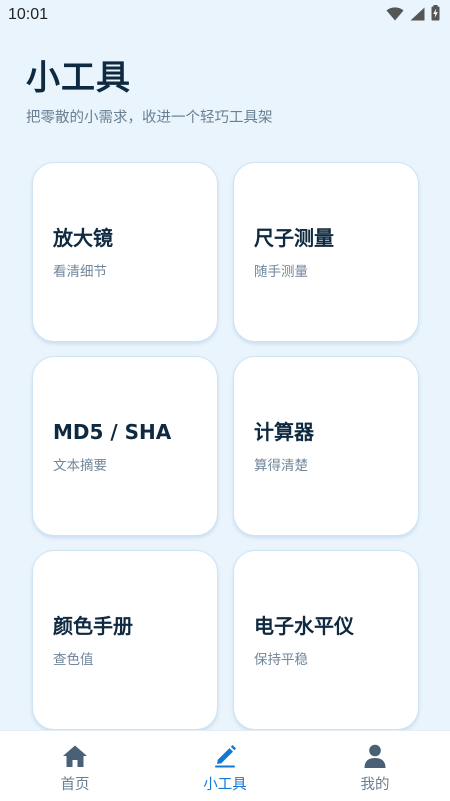 This screenshot has width=450, height=801. What do you see at coordinates (28, 14) in the screenshot?
I see `status-time: 10:01` at bounding box center [28, 14].